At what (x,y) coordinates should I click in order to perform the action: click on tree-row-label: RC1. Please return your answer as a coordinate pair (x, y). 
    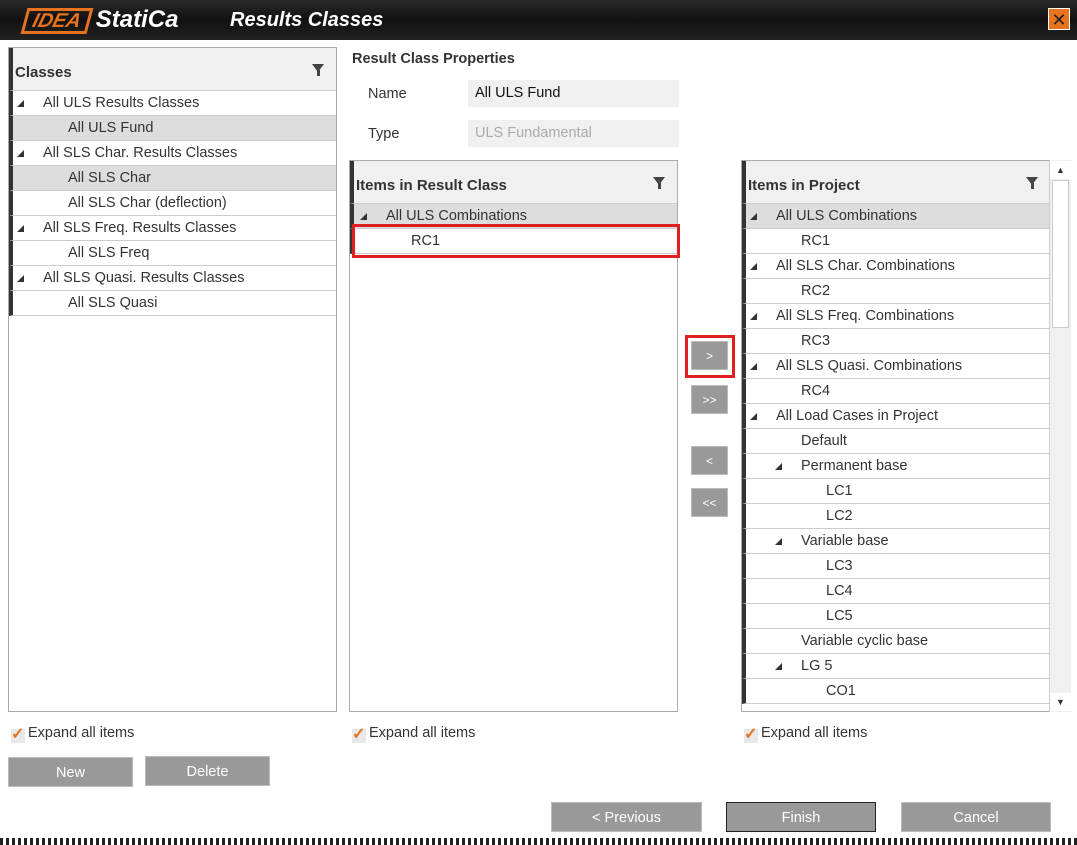
    Looking at the image, I should click on (816, 241).